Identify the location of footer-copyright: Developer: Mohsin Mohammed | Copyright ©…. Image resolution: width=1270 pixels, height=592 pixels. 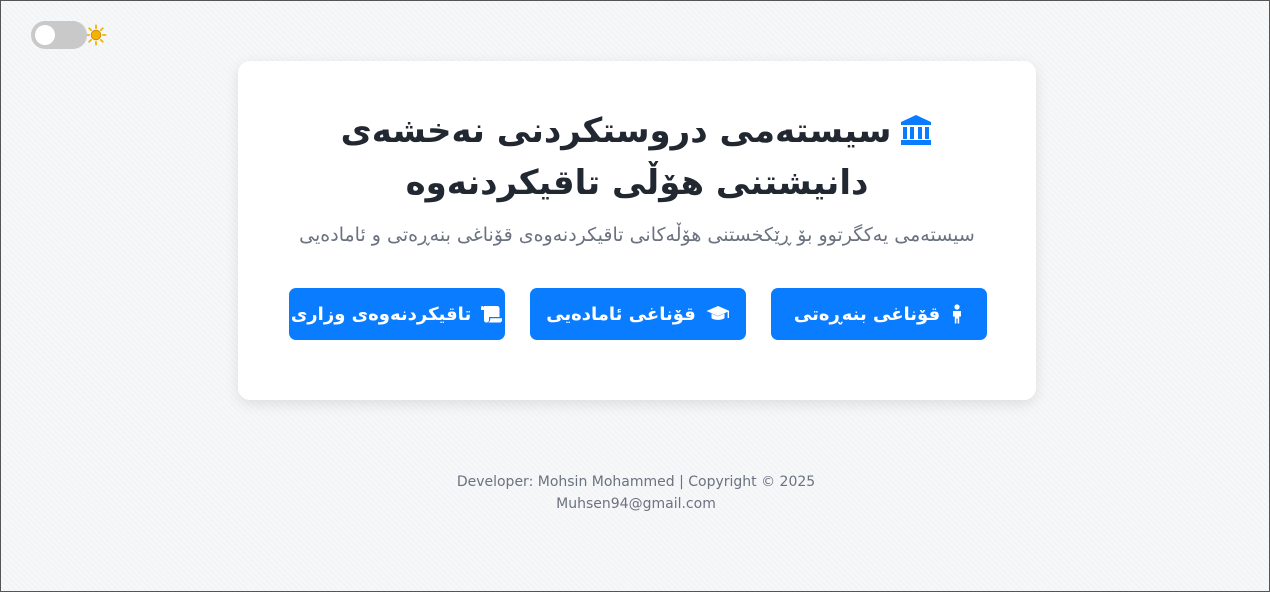
(636, 482).